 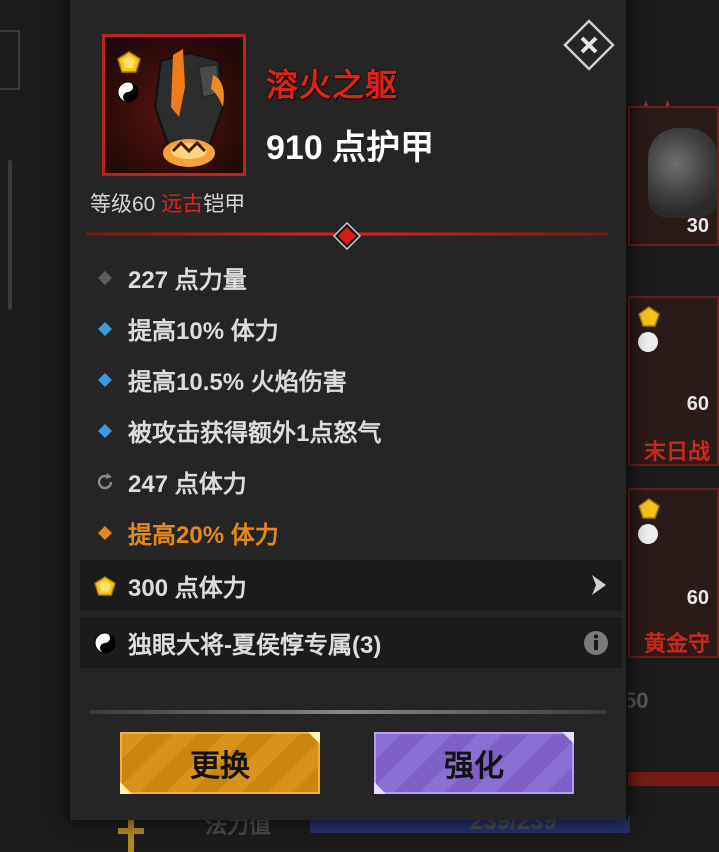 I want to click on stat-secondary: 提高10% 体力, so click(x=350, y=328).